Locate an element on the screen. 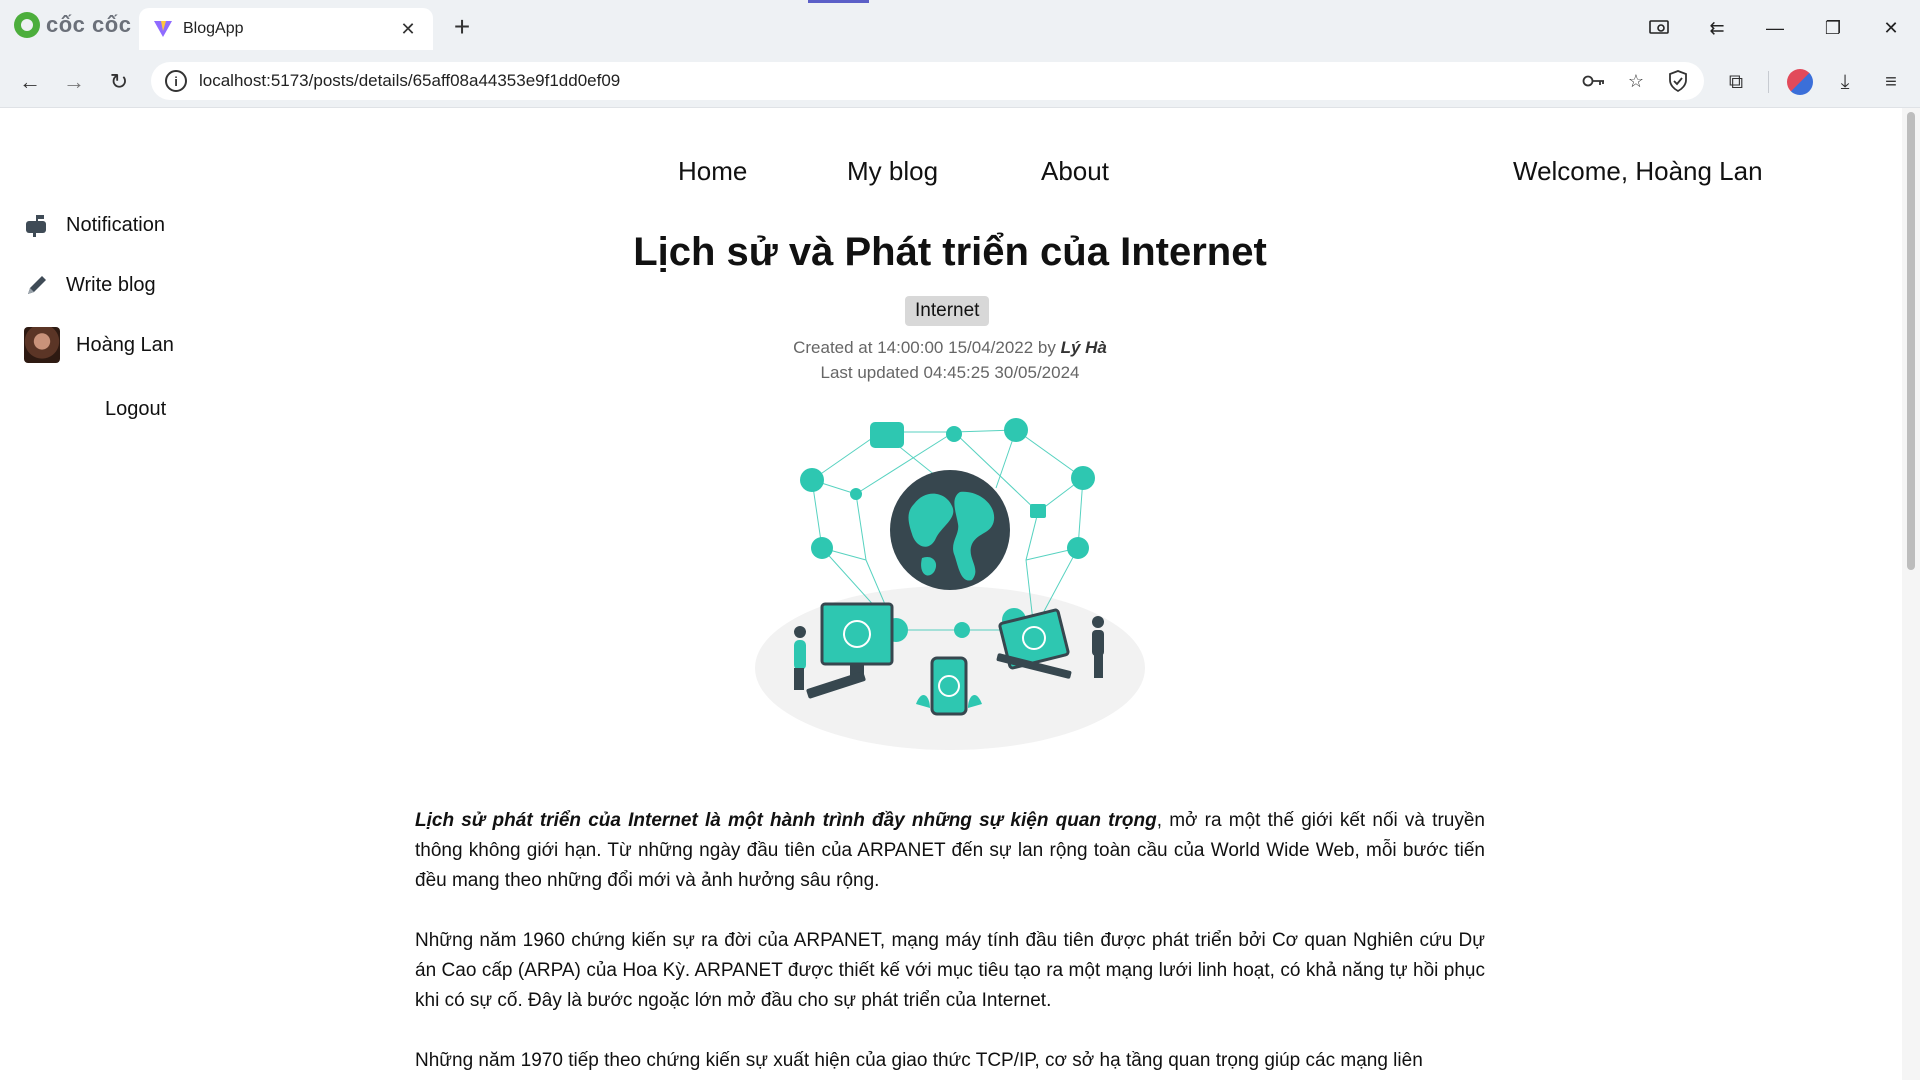 The width and height of the screenshot is (1920, 1080). new-tab-button: + is located at coordinates (462, 27).